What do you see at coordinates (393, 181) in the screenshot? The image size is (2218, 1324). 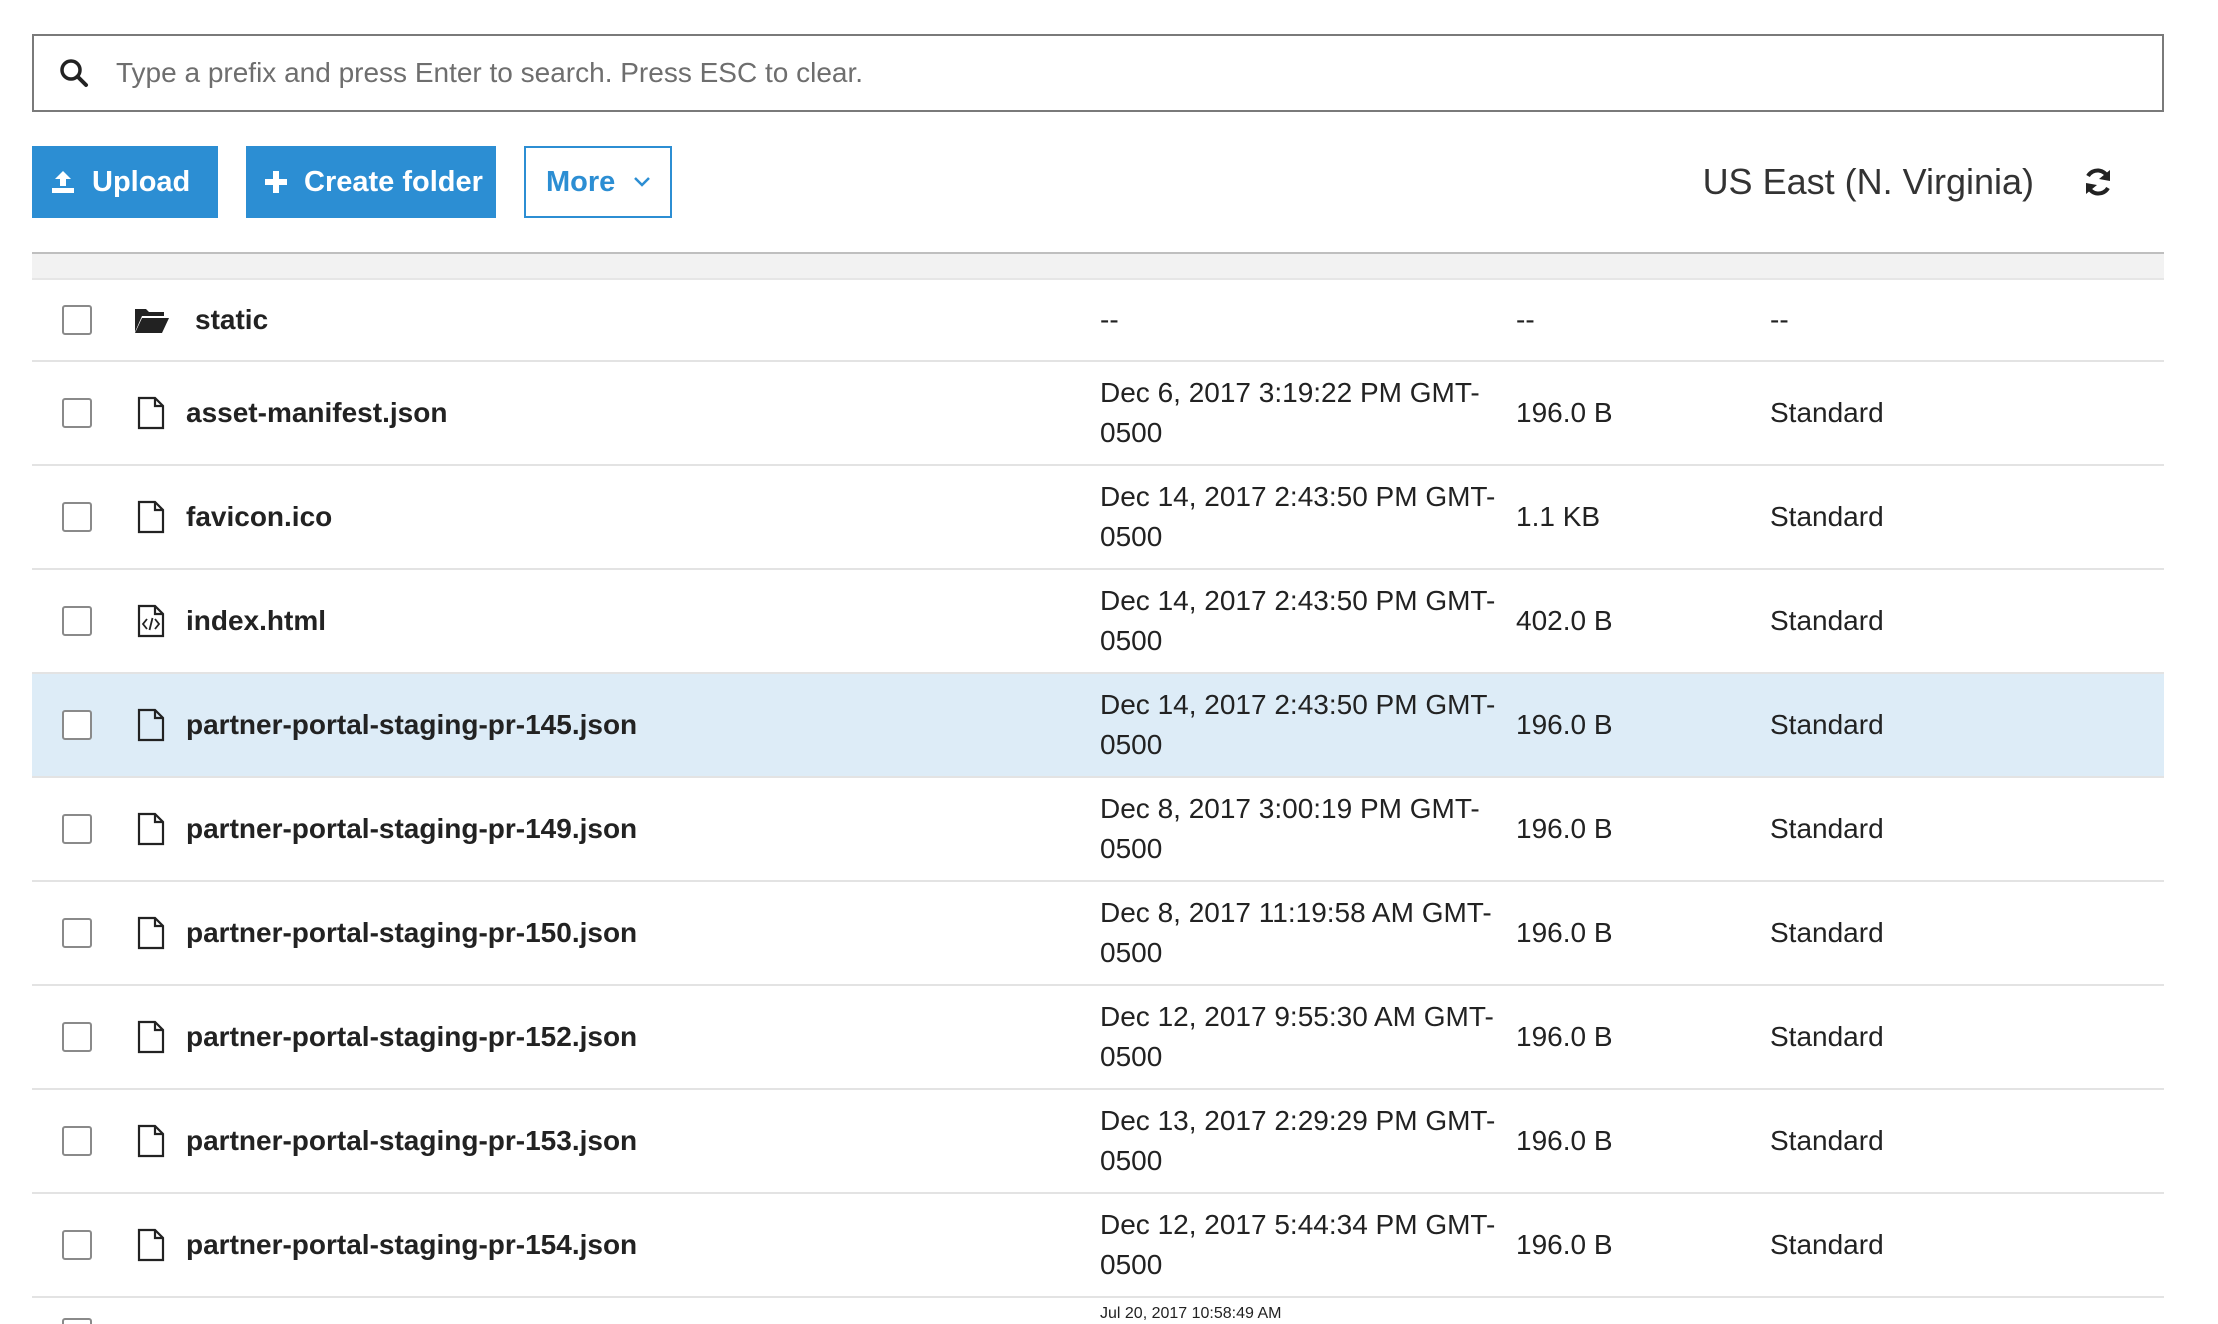 I see `create-folder-label: Create folder` at bounding box center [393, 181].